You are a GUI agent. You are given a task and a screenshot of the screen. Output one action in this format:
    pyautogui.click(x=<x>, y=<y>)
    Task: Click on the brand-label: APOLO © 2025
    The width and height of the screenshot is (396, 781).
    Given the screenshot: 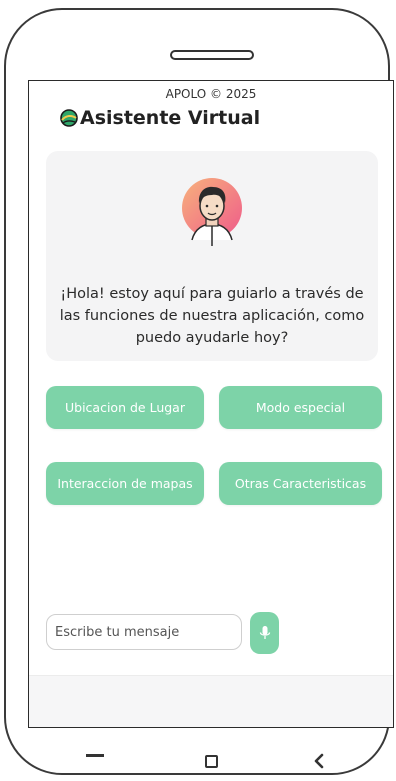 What is the action you would take?
    pyautogui.click(x=211, y=94)
    